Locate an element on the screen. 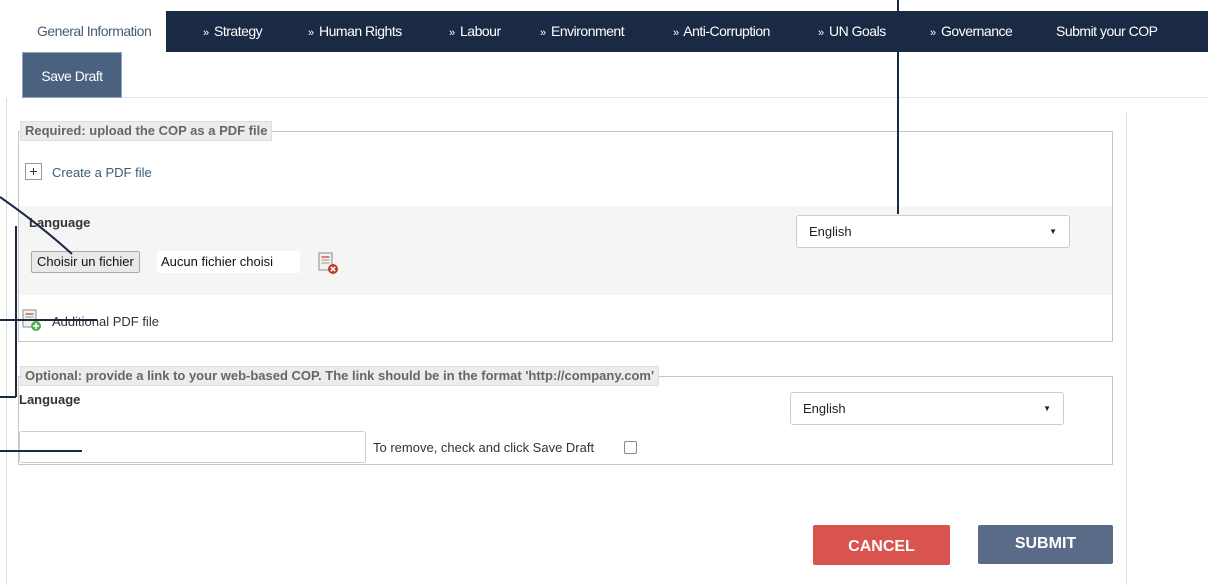 Image resolution: width=1208 pixels, height=585 pixels. tab-general-information: General Information is located at coordinates (94, 31).